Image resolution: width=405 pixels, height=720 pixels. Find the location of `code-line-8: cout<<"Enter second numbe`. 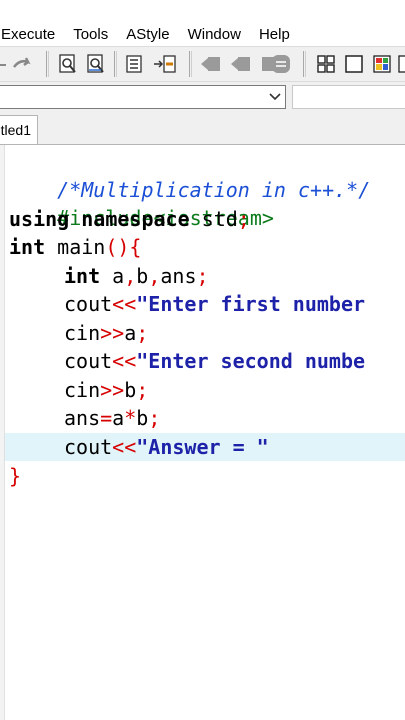

code-line-8: cout<<"Enter second numbe is located at coordinates (214, 361).